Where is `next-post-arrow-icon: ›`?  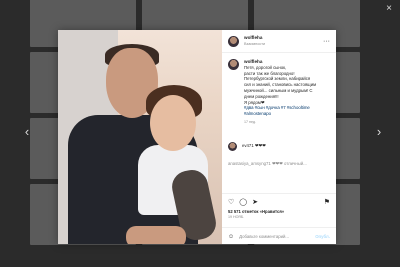
next-post-arrow-icon: › is located at coordinates (379, 132).